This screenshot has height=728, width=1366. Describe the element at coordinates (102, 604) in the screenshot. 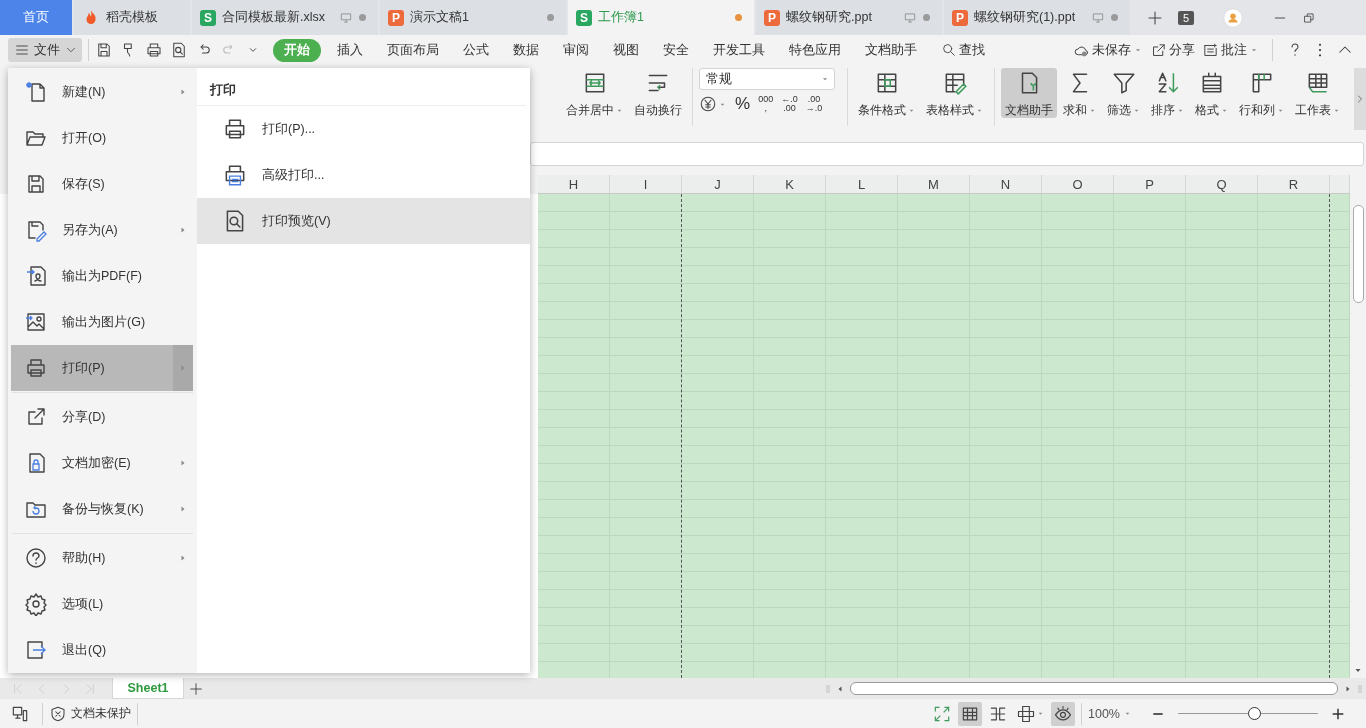

I see `menu-item: 选项(L)` at that location.